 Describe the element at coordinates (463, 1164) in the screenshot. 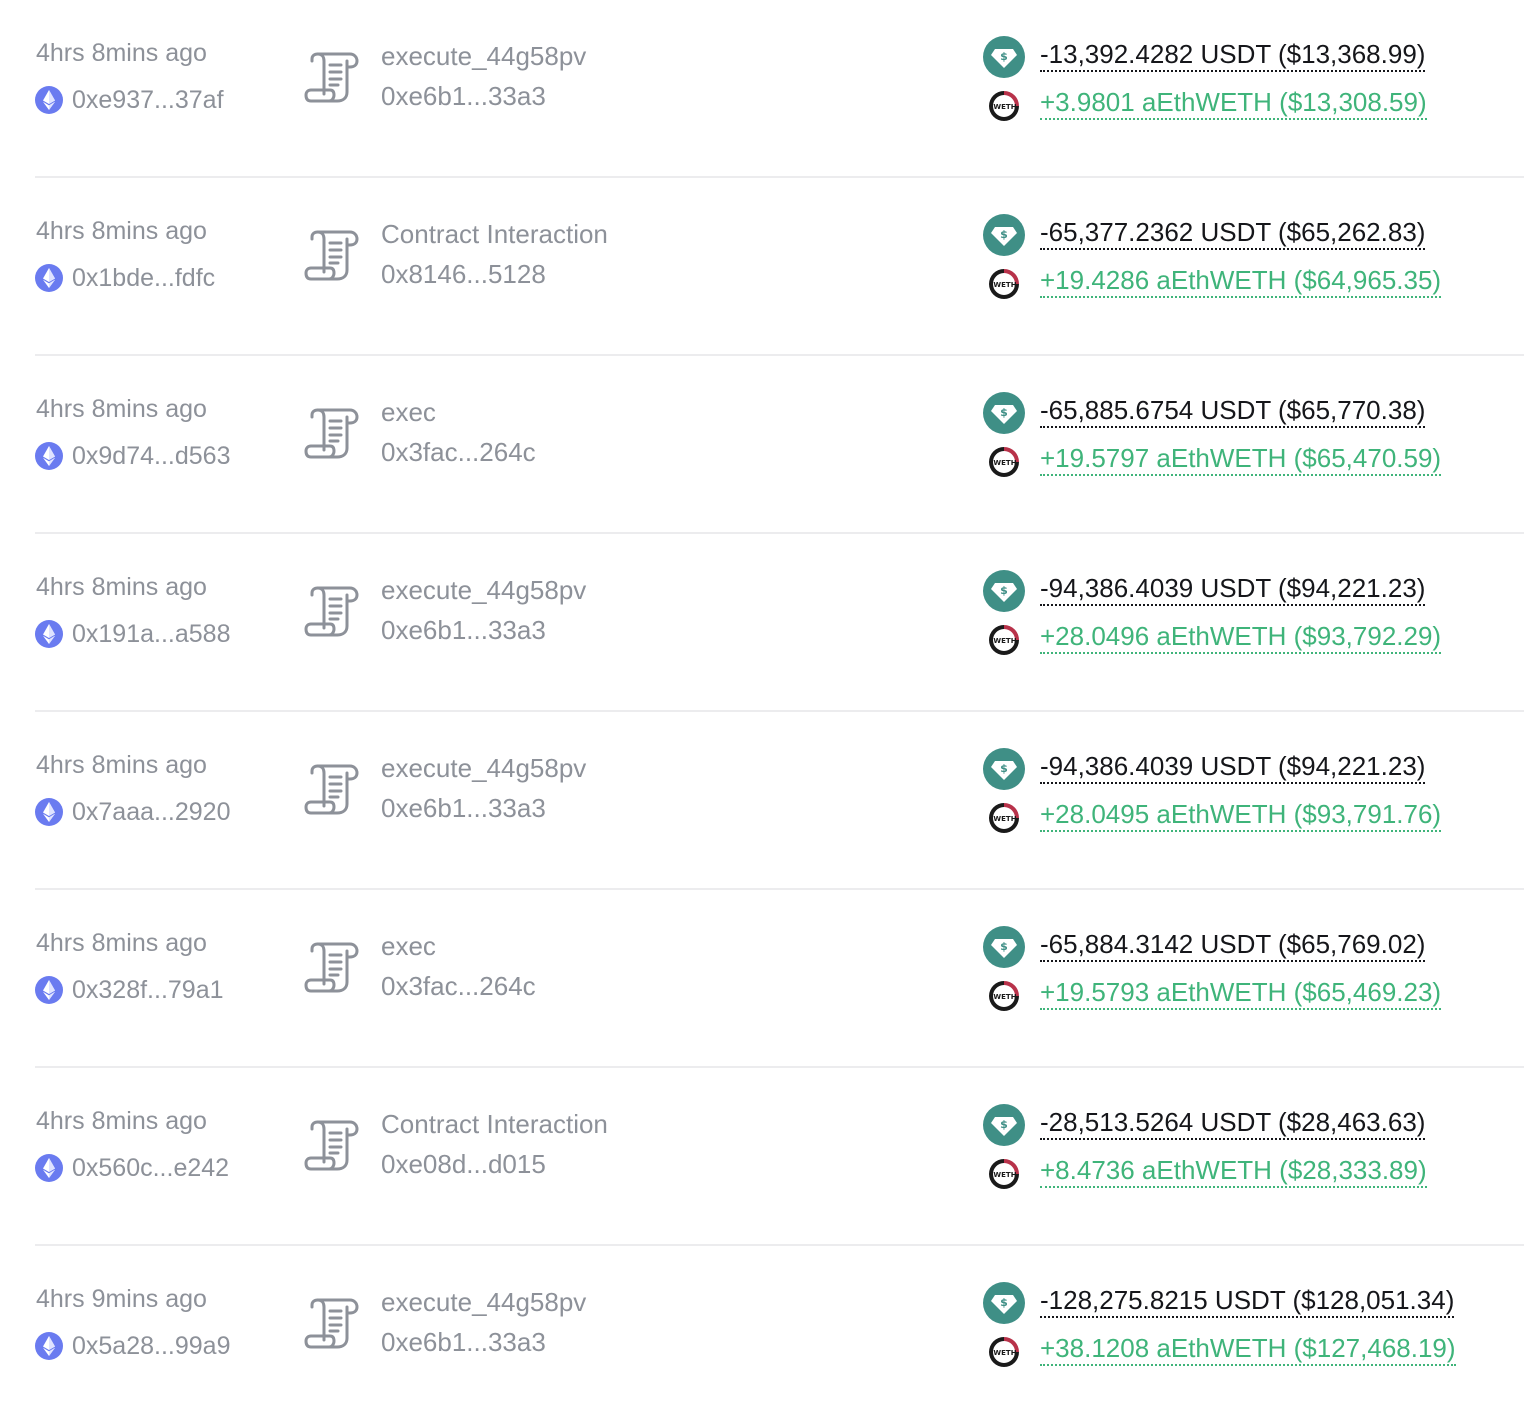

I see `contract-address-link: 0xe08d...d015` at that location.